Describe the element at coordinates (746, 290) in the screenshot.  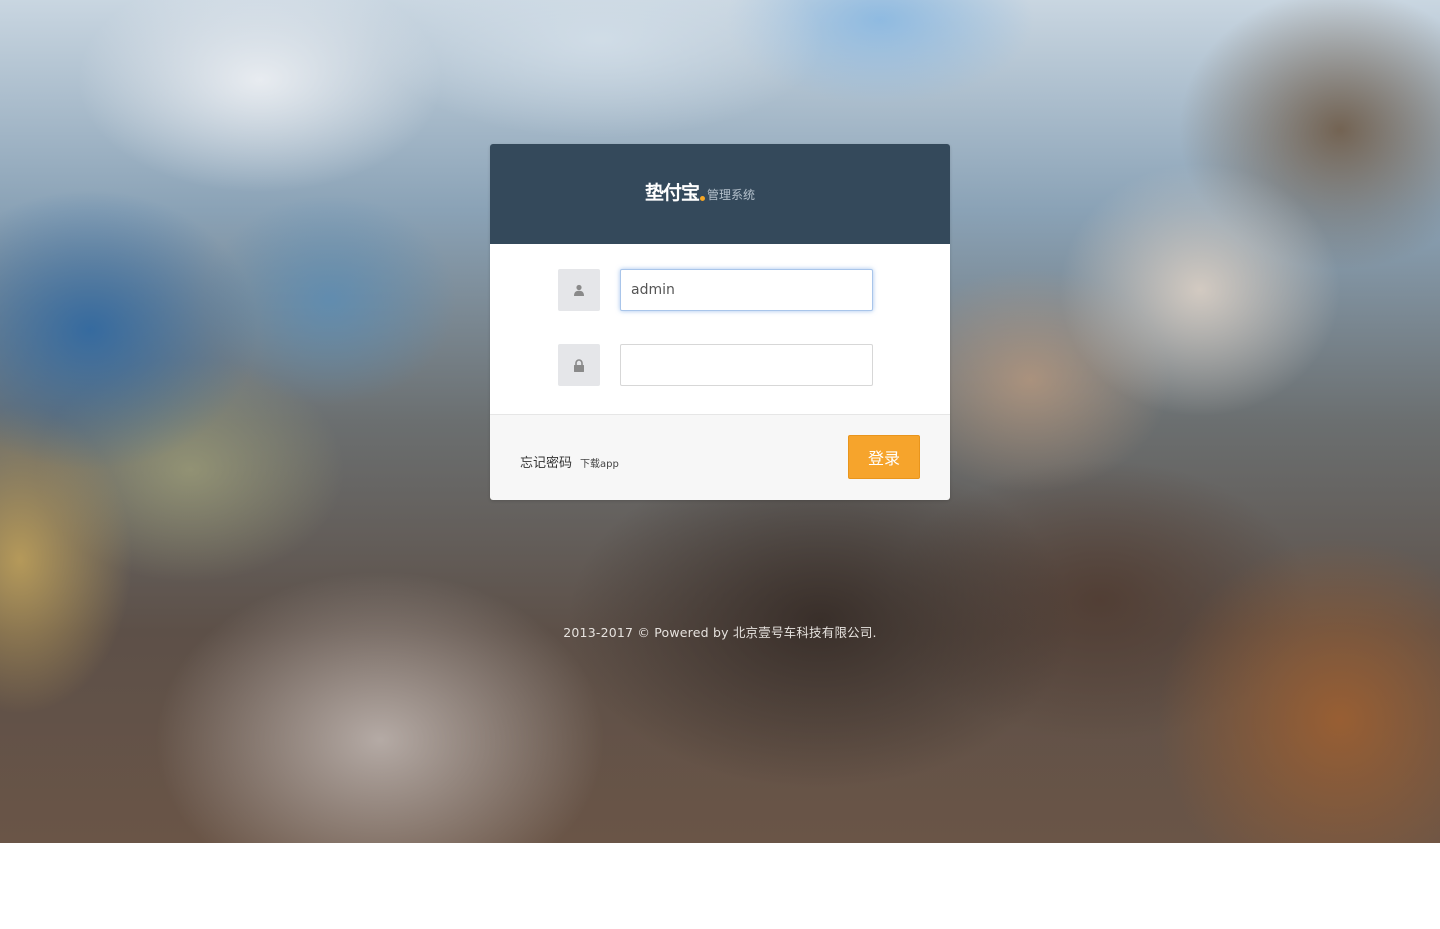
I see `username-input` at that location.